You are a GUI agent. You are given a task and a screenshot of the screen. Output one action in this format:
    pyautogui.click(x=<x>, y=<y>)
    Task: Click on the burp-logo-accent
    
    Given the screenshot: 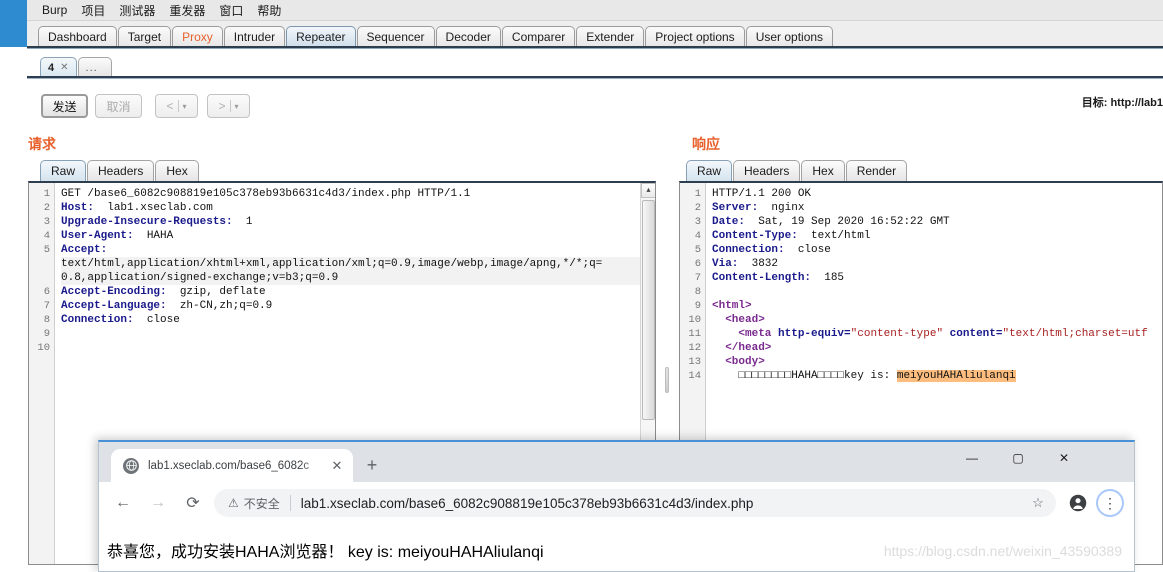 What is the action you would take?
    pyautogui.click(x=13, y=23)
    